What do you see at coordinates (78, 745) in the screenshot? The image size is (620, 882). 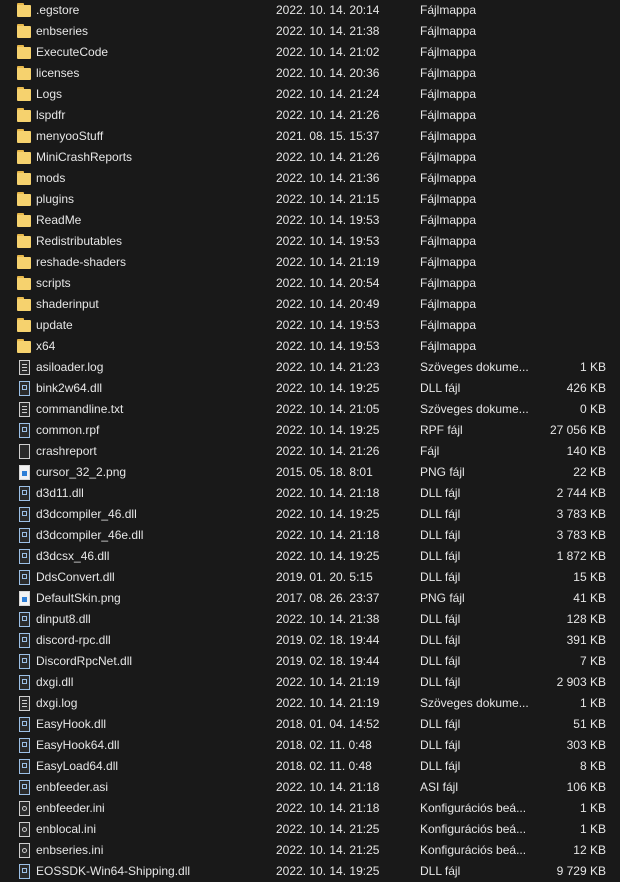 I see `item-name: EasyHook64.dll` at bounding box center [78, 745].